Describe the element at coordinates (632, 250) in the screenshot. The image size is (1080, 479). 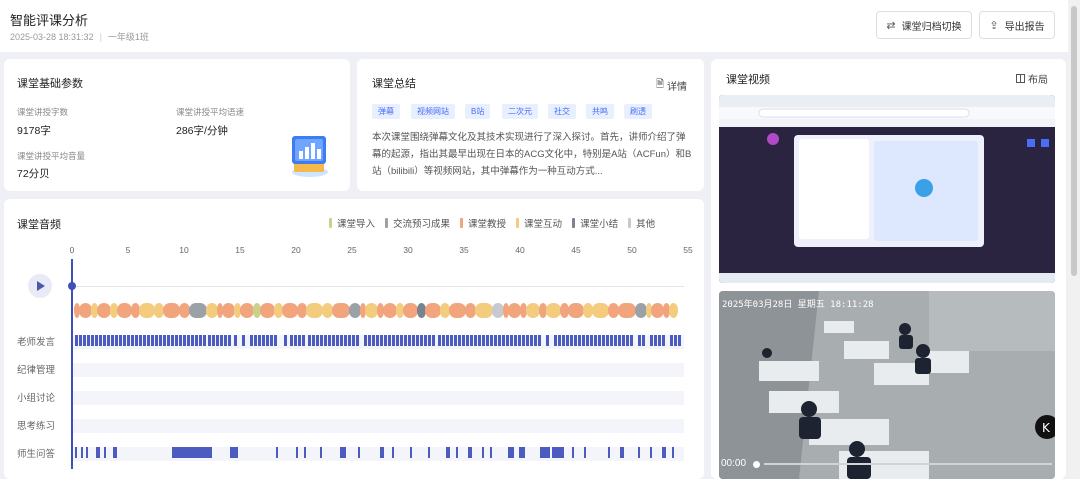
I see `time-tick-label: 50` at that location.